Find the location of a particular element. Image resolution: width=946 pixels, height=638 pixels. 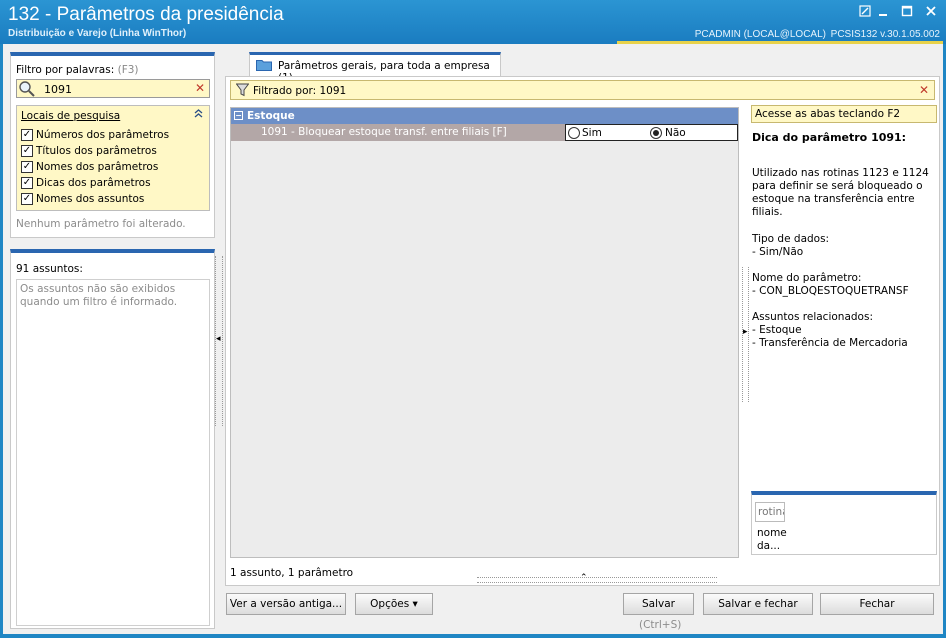

info-splitter: ▸ is located at coordinates (745, 334).